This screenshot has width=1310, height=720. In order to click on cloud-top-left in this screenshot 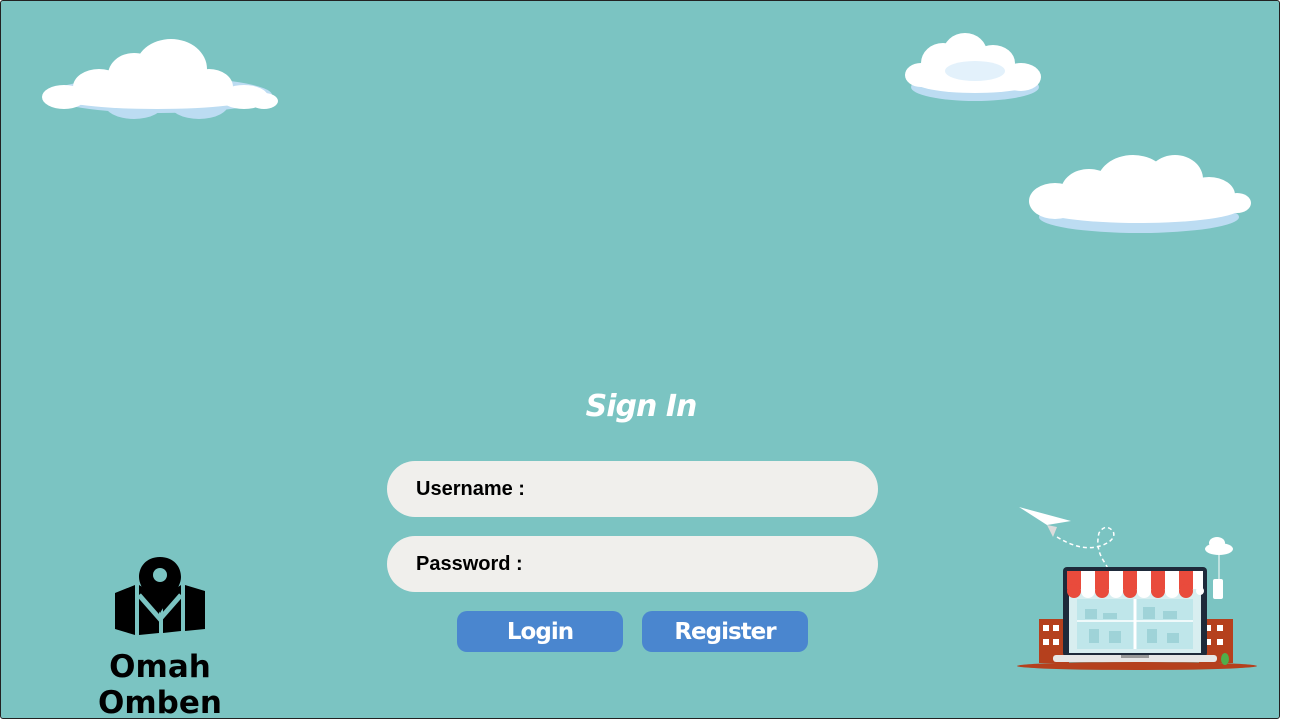, I will do `click(160, 79)`.